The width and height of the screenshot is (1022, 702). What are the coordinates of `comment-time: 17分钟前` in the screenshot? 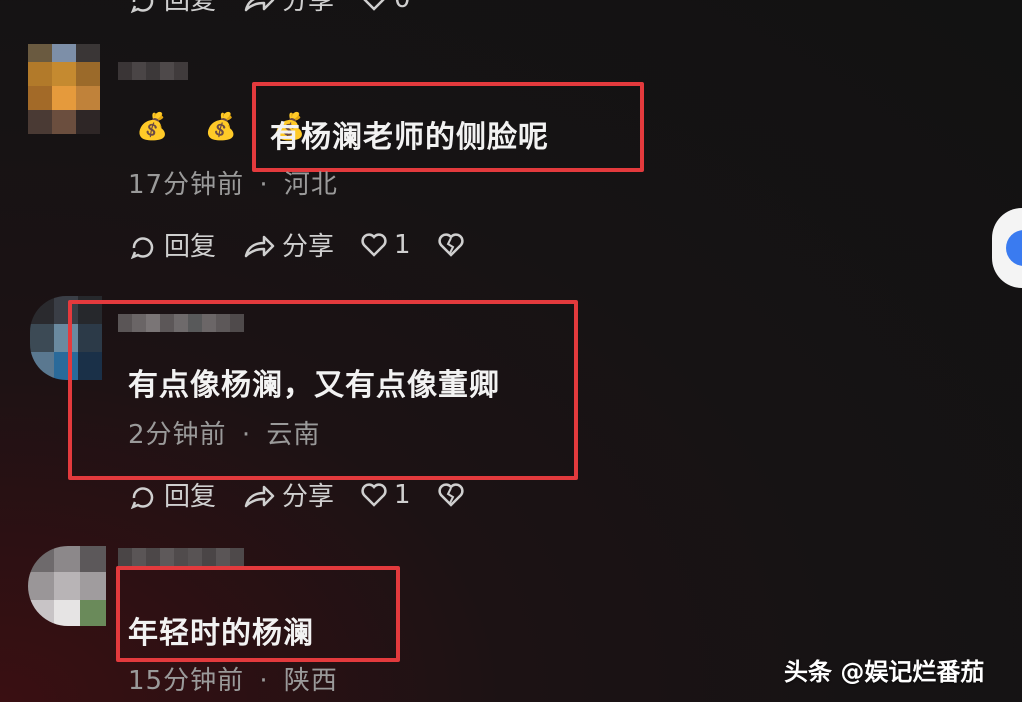 It's located at (186, 185).